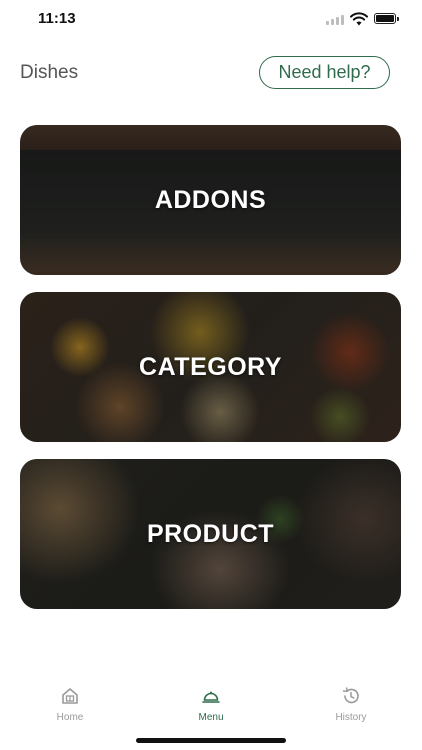  I want to click on addons-card-label: ADDONS, so click(210, 199).